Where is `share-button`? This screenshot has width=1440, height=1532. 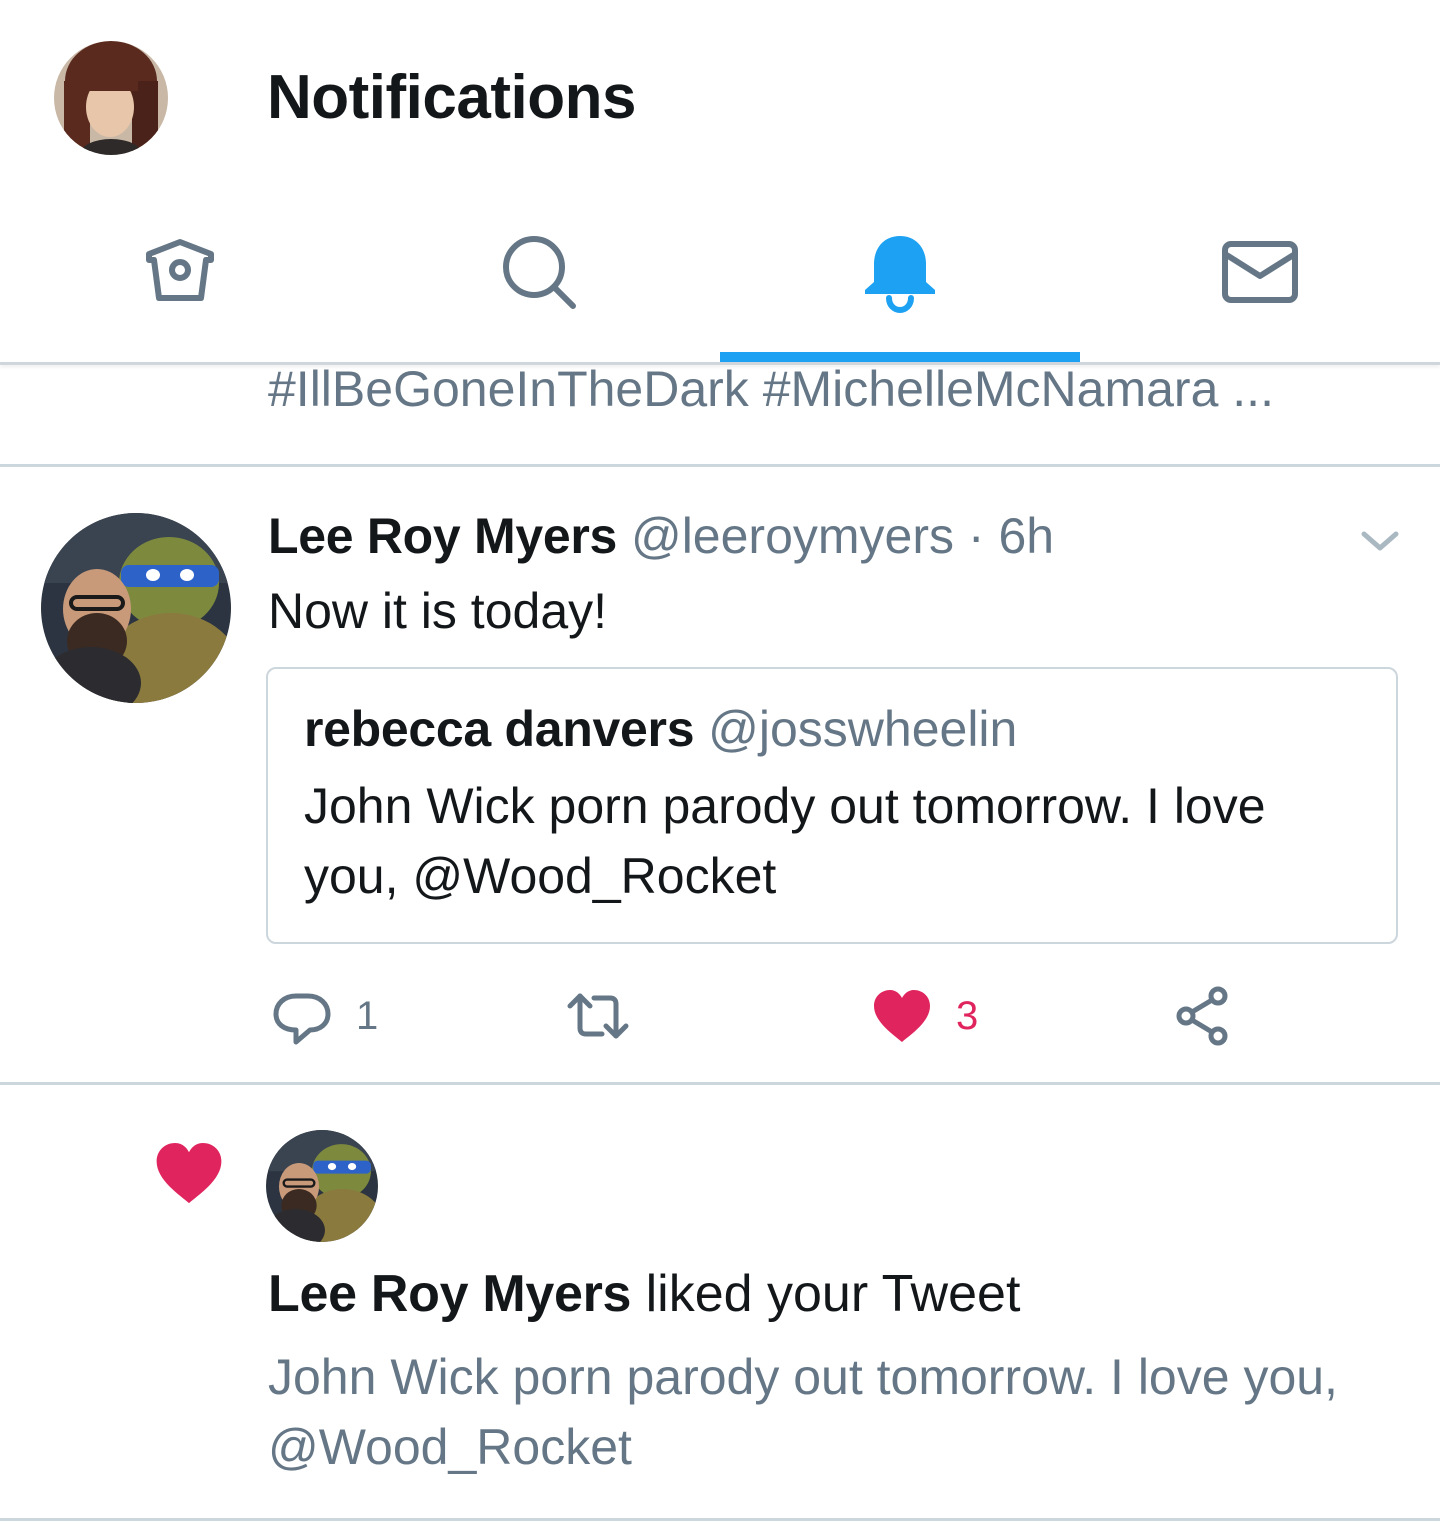
share-button is located at coordinates (1204, 1016).